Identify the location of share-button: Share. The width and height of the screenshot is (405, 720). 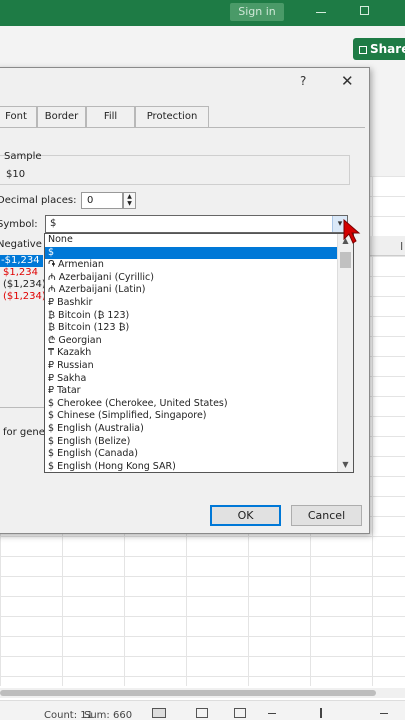
(379, 49).